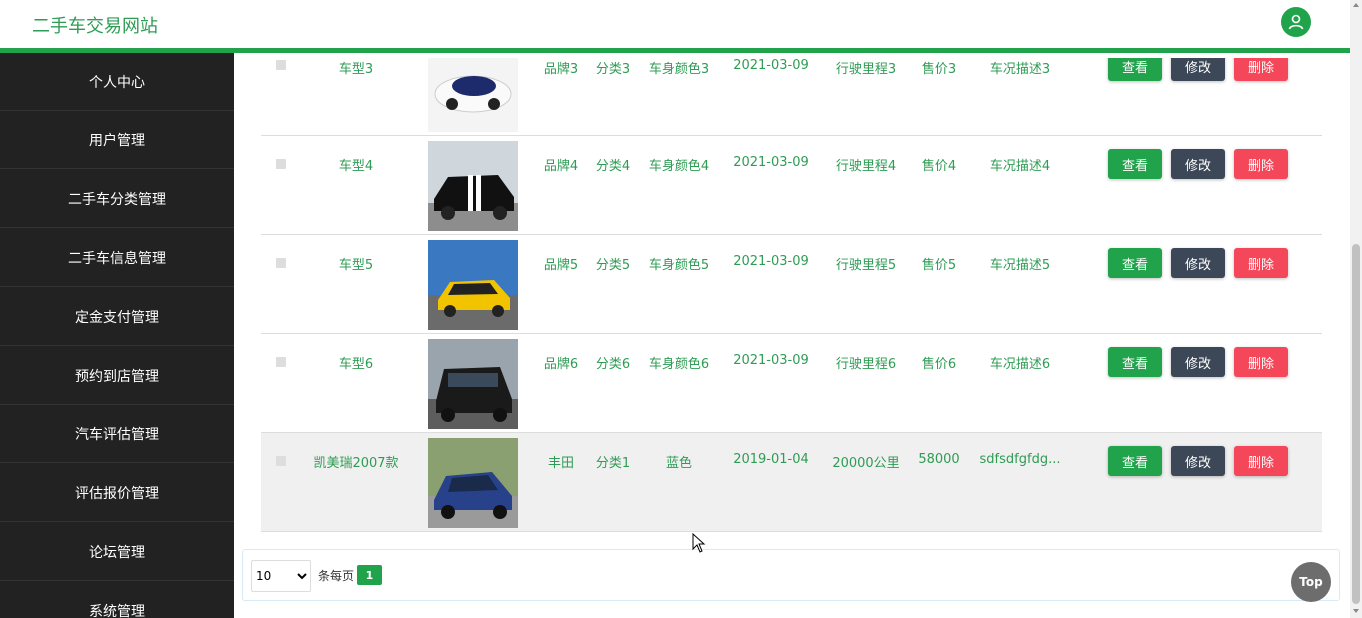 The image size is (1362, 618). I want to click on cell-category: 分类1, so click(613, 463).